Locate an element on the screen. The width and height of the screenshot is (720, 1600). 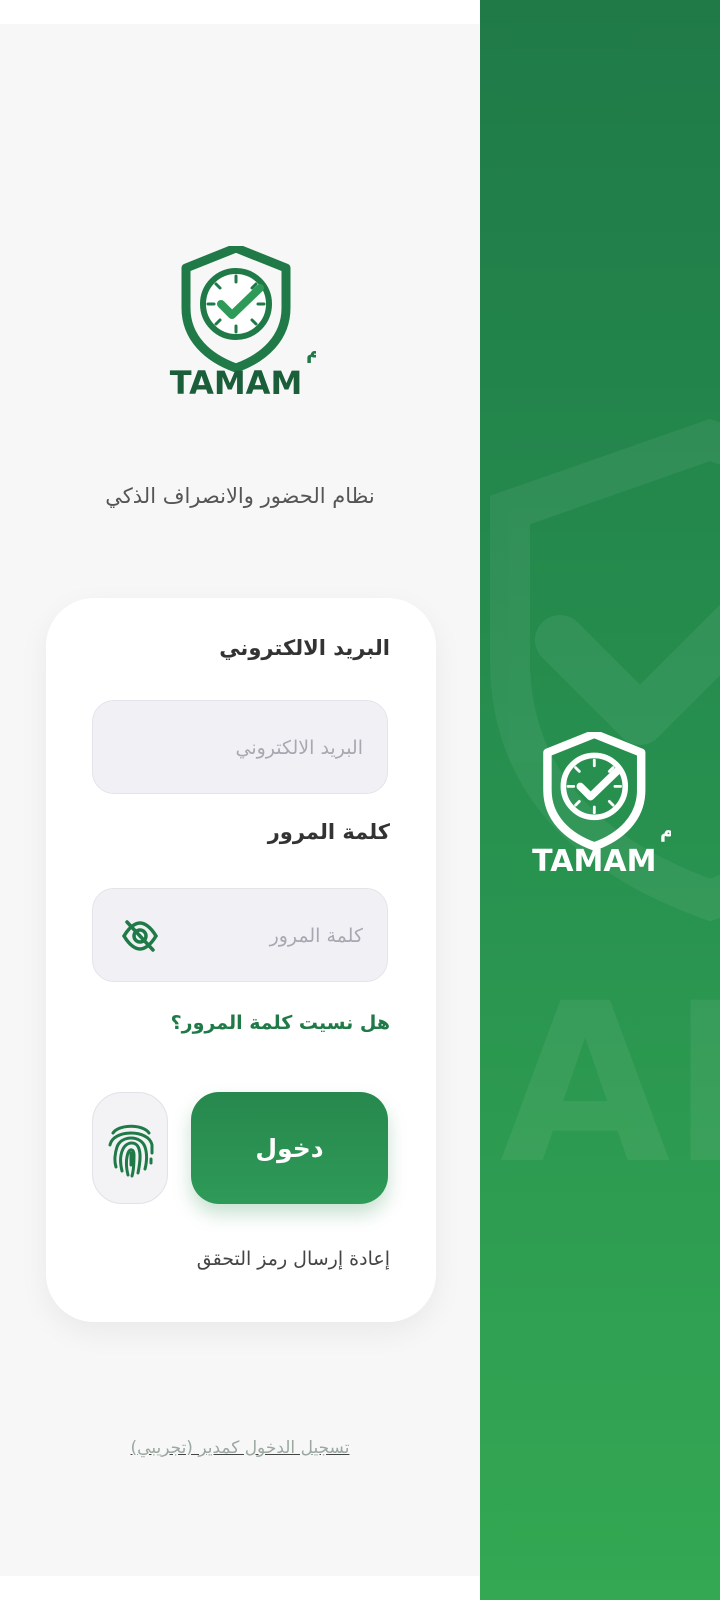
tamam-logo-white: تمام TAMAM is located at coordinates (601, 805).